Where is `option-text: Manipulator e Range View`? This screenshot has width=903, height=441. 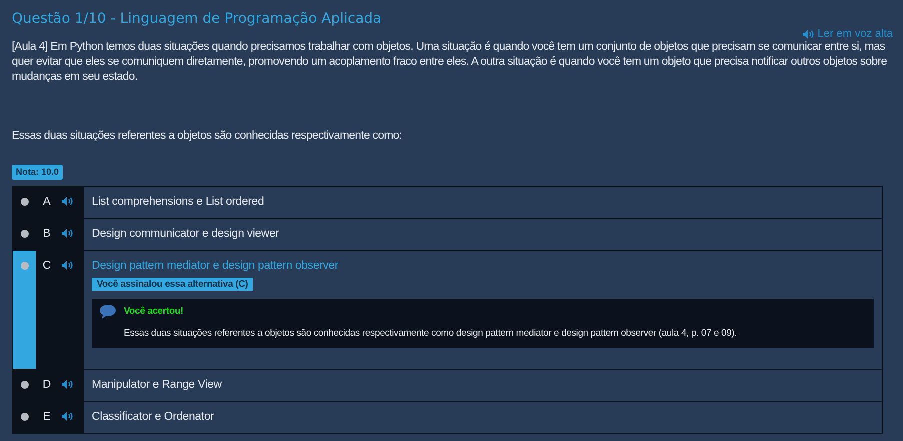 option-text: Manipulator e Range View is located at coordinates (483, 385).